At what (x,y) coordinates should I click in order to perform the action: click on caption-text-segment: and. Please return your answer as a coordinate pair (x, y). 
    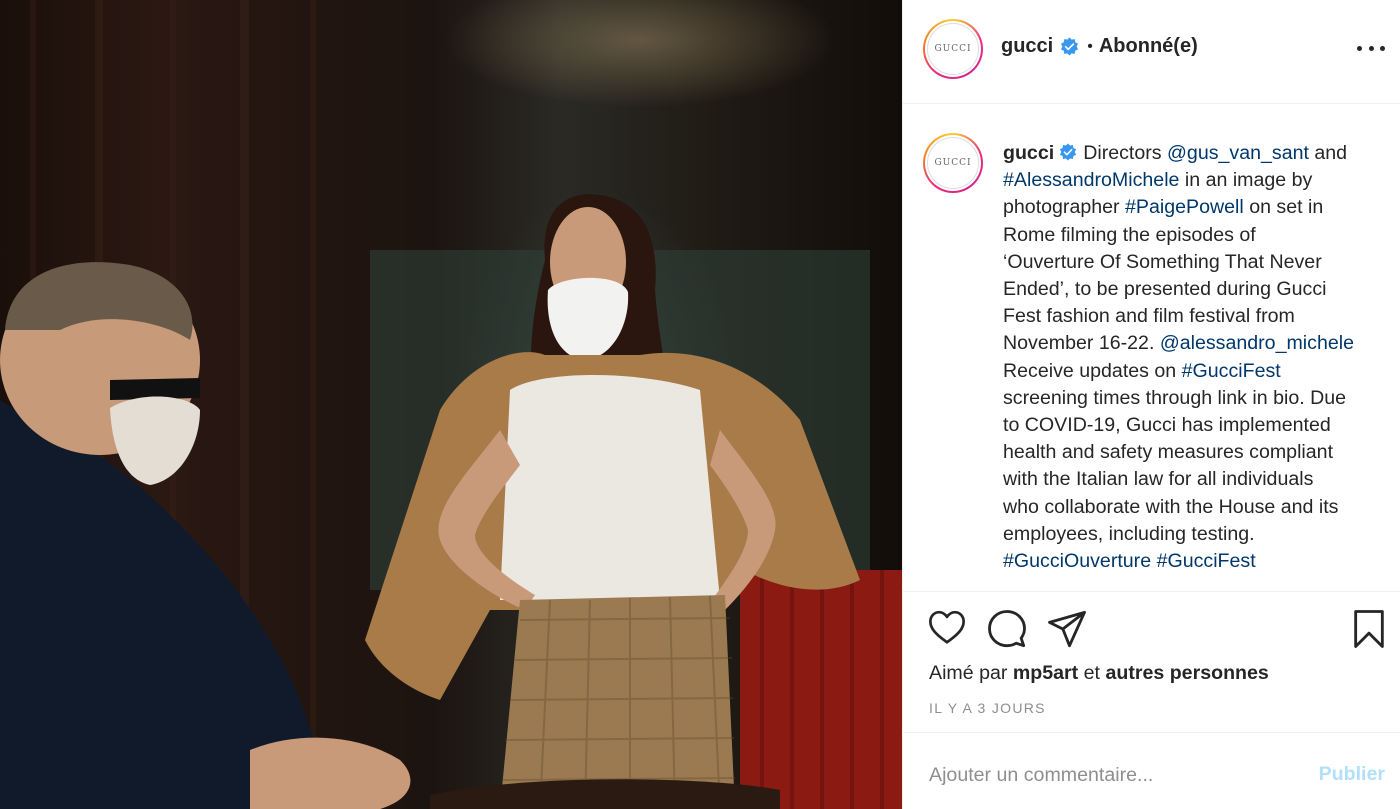
    Looking at the image, I should click on (1328, 153).